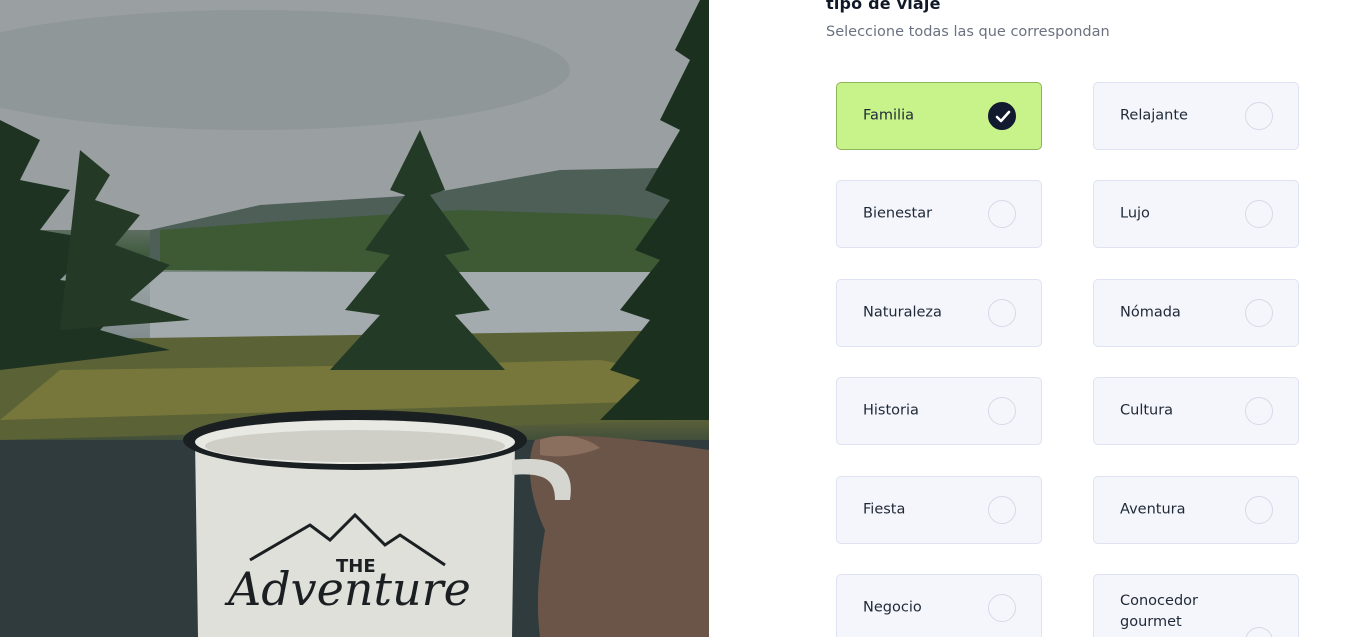 The height and width of the screenshot is (637, 1366). I want to click on option-negocio: Negocio, so click(939, 605).